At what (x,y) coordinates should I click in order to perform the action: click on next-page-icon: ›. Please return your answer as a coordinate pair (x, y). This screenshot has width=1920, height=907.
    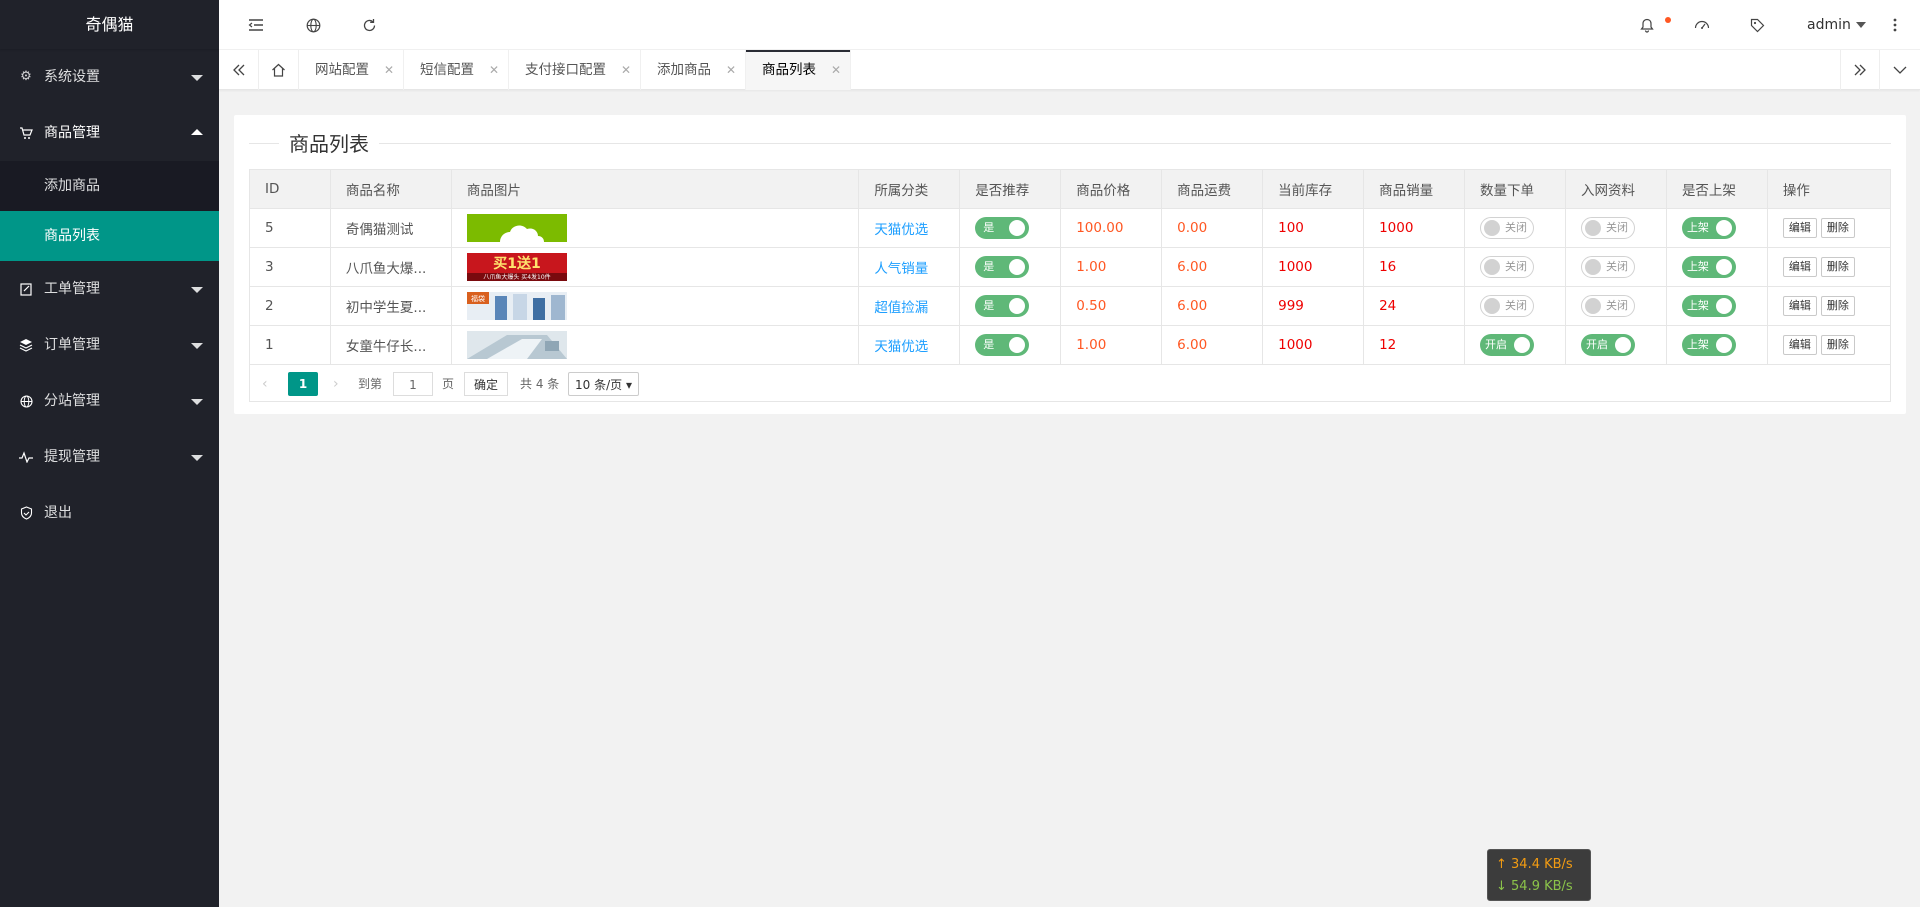
    Looking at the image, I should click on (336, 384).